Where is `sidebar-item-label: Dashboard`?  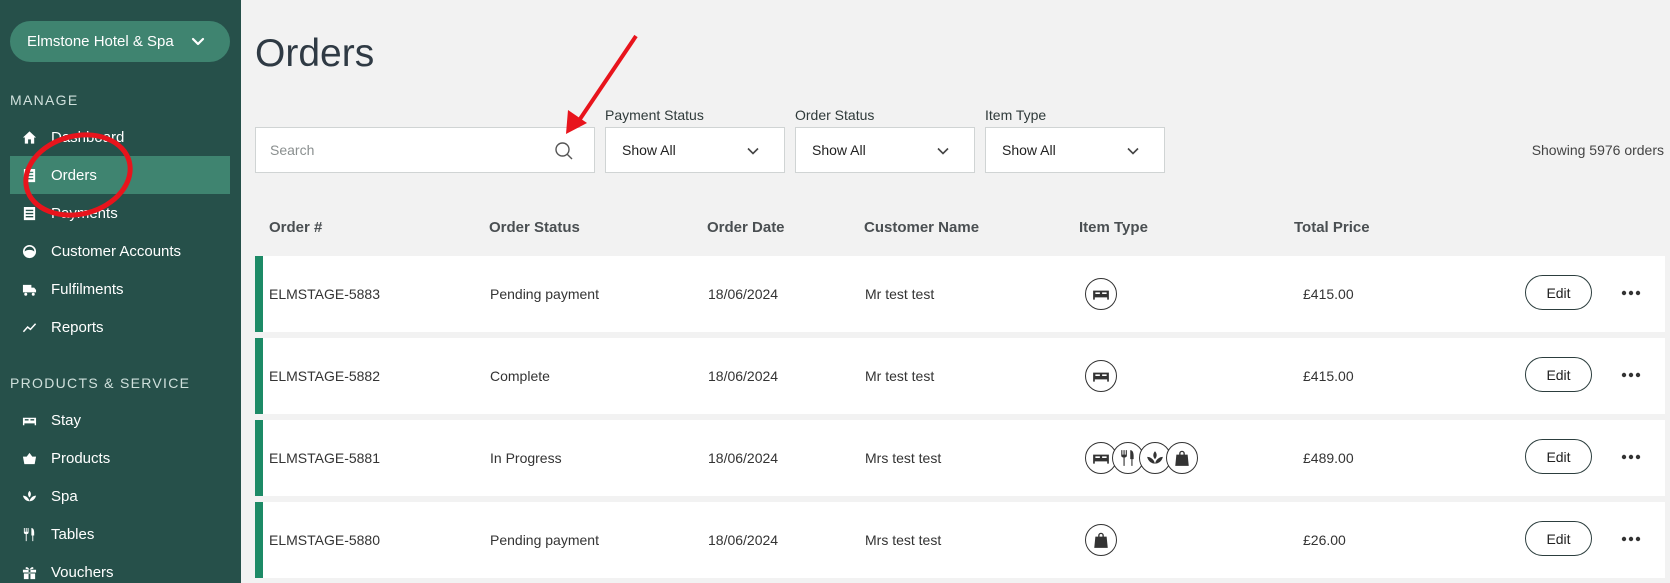
sidebar-item-label: Dashboard is located at coordinates (88, 137).